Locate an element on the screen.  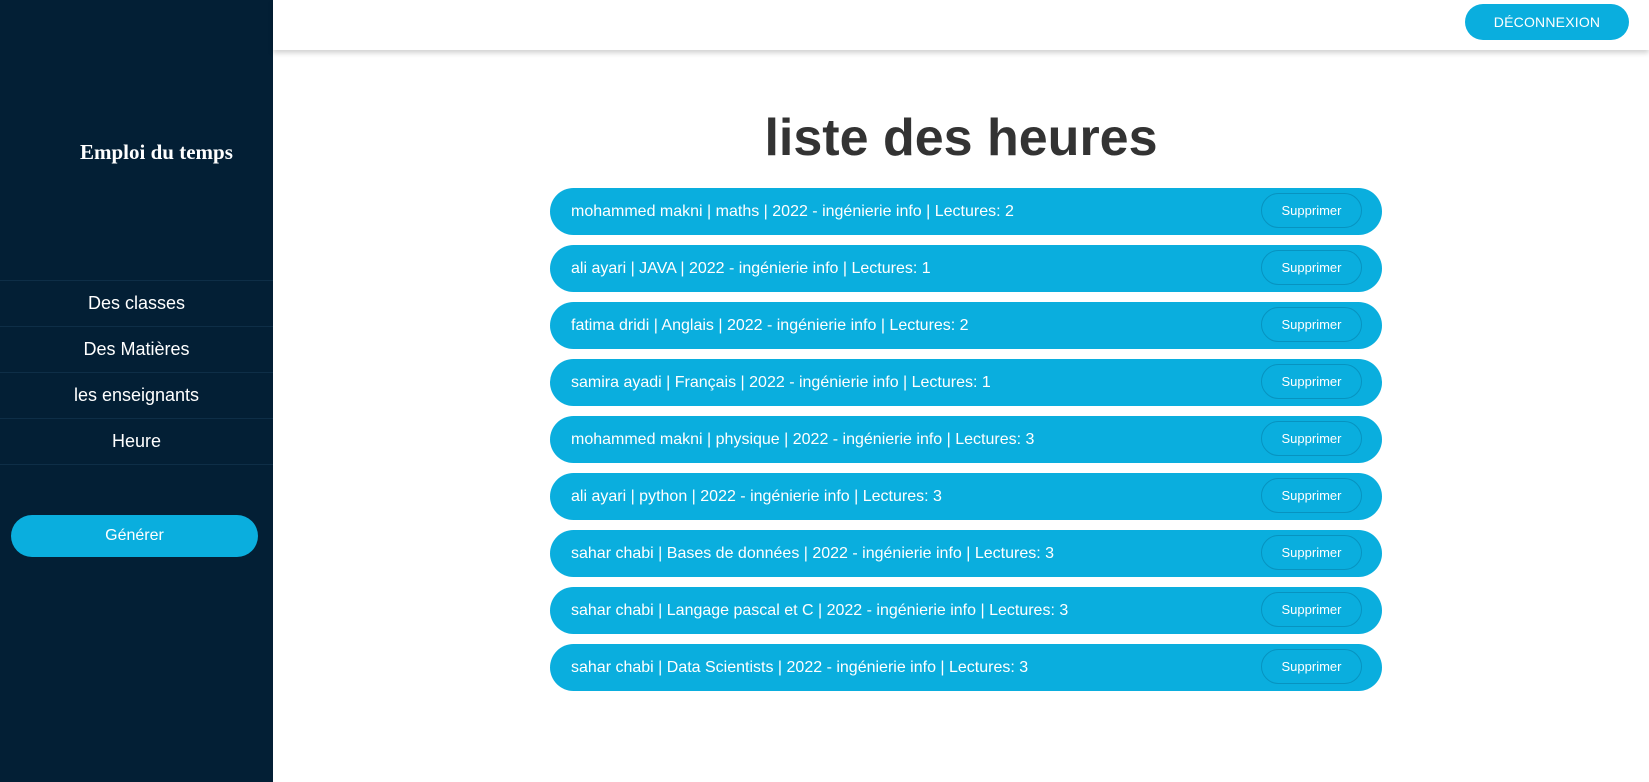
sidebar-item-subjects: Des Matières is located at coordinates (136, 350).